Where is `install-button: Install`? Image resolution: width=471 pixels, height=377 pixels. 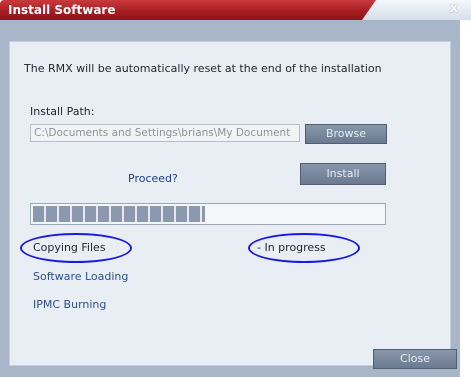
install-button: Install is located at coordinates (343, 174).